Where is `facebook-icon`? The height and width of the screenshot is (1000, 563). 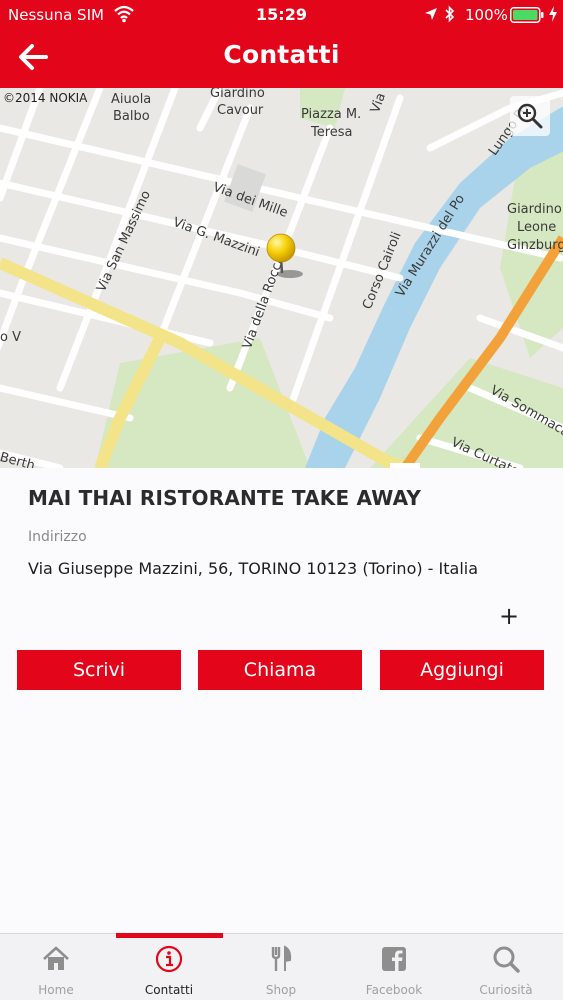 facebook-icon is located at coordinates (394, 959).